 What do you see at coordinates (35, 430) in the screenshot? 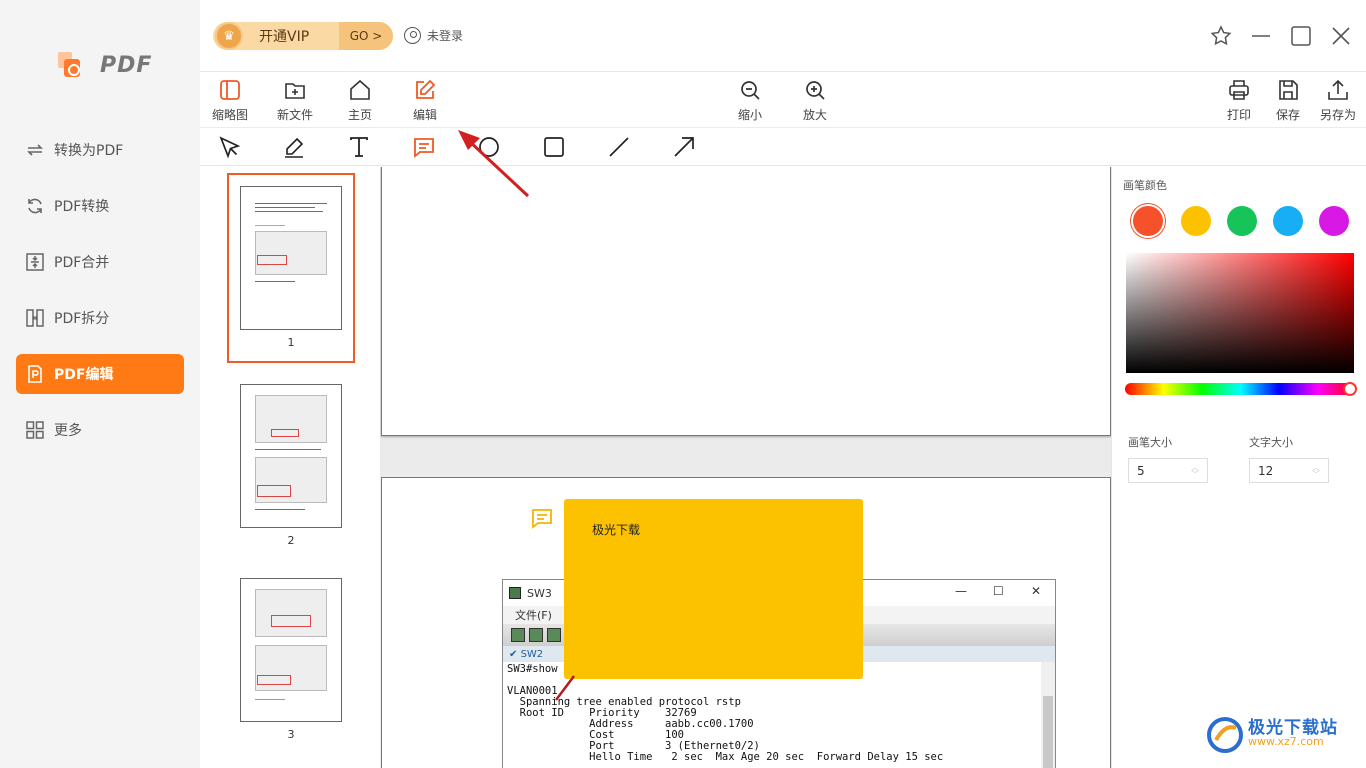
I see `grid-icon` at bounding box center [35, 430].